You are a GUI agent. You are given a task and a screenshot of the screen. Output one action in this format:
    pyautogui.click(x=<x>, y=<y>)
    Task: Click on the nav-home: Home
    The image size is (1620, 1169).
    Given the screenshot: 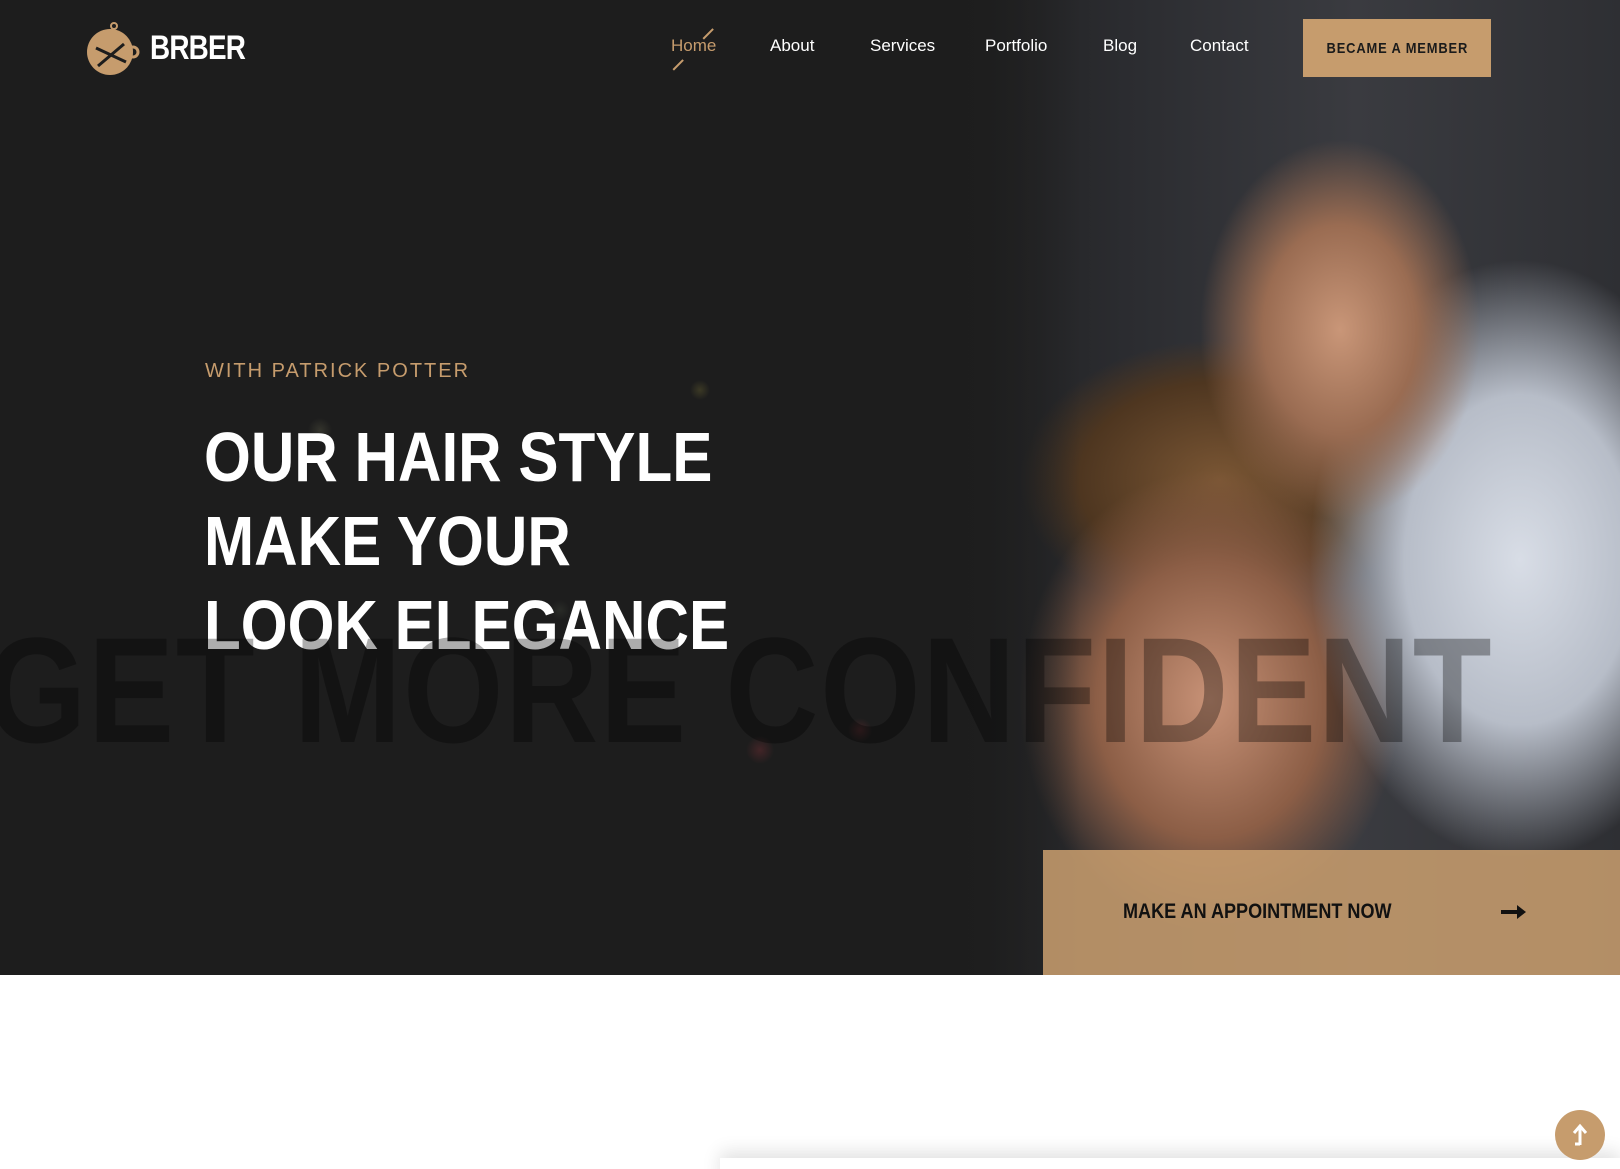 What is the action you would take?
    pyautogui.click(x=693, y=46)
    